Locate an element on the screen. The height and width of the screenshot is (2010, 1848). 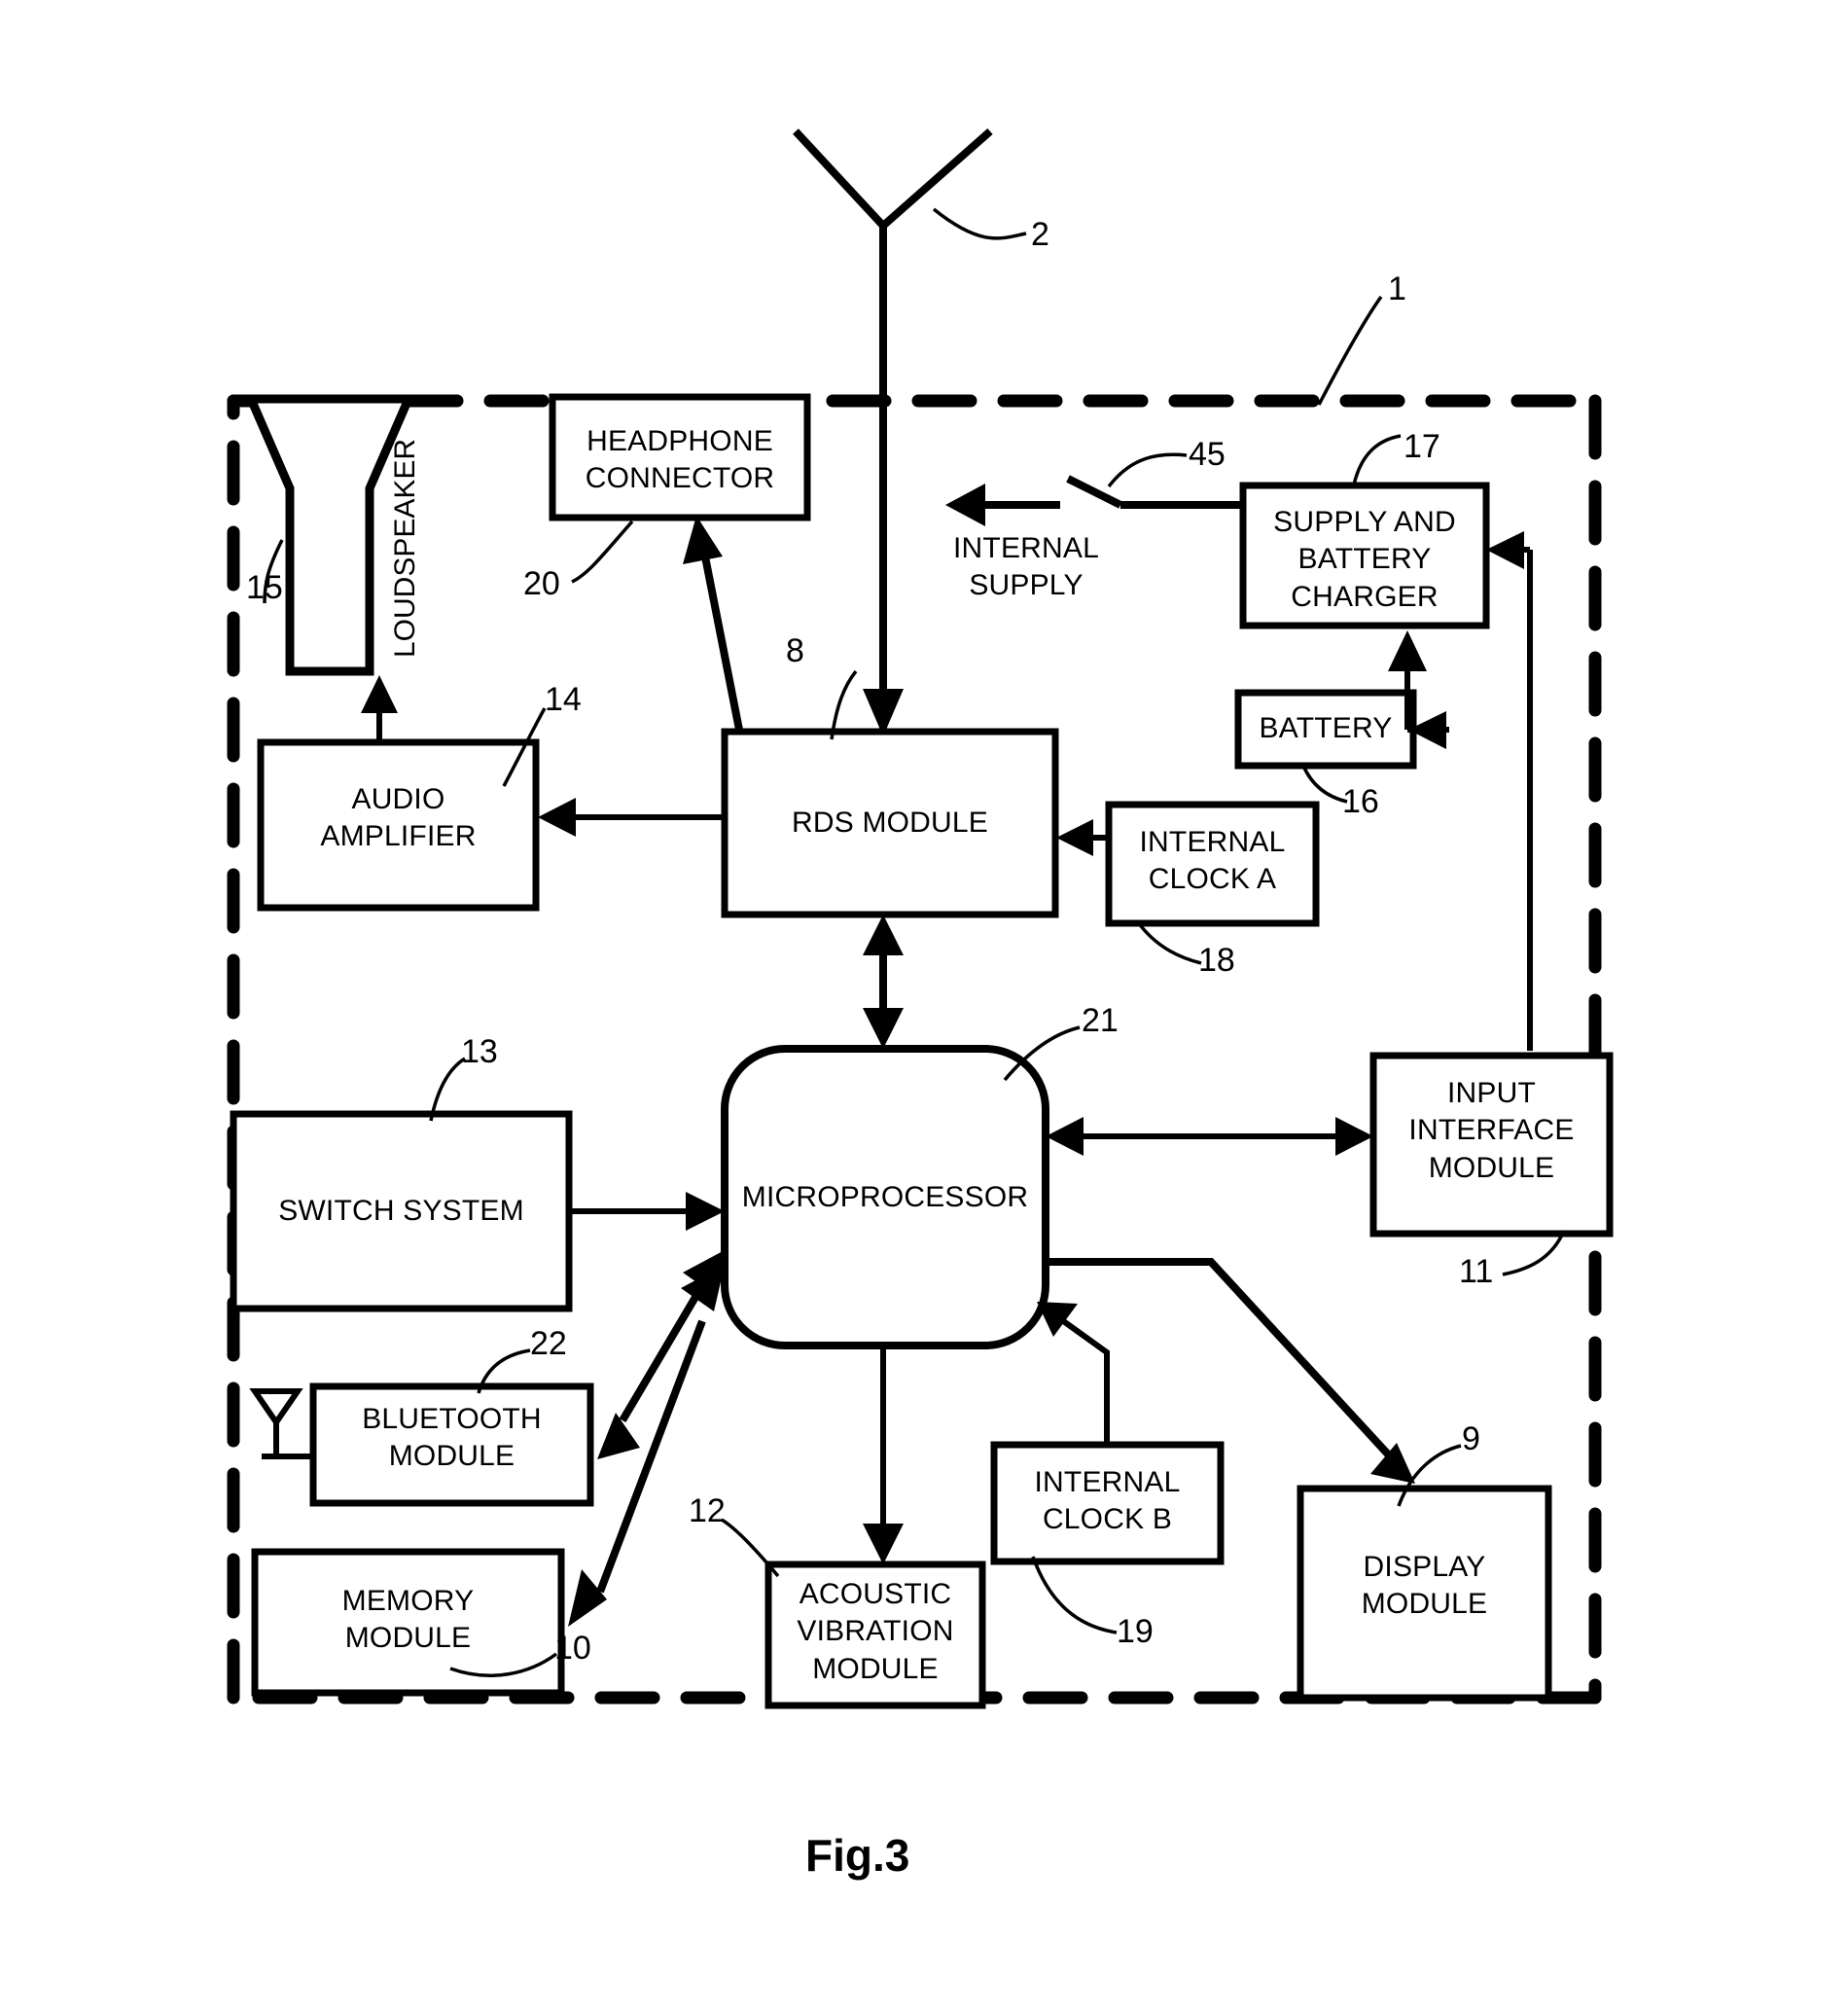
block-supply-battery-charger is located at coordinates (1365, 555).